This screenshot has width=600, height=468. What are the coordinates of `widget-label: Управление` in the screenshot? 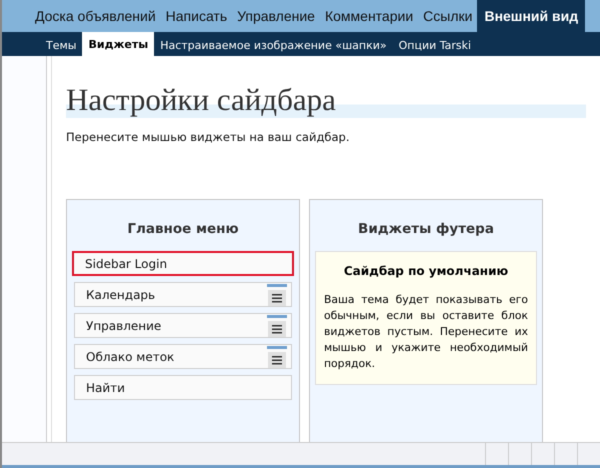 It's located at (124, 325).